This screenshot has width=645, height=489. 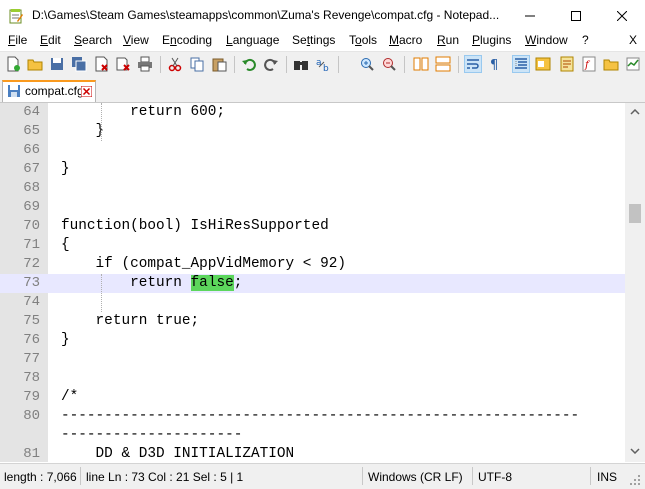 I want to click on folder-workspace-button, so click(x=611, y=64).